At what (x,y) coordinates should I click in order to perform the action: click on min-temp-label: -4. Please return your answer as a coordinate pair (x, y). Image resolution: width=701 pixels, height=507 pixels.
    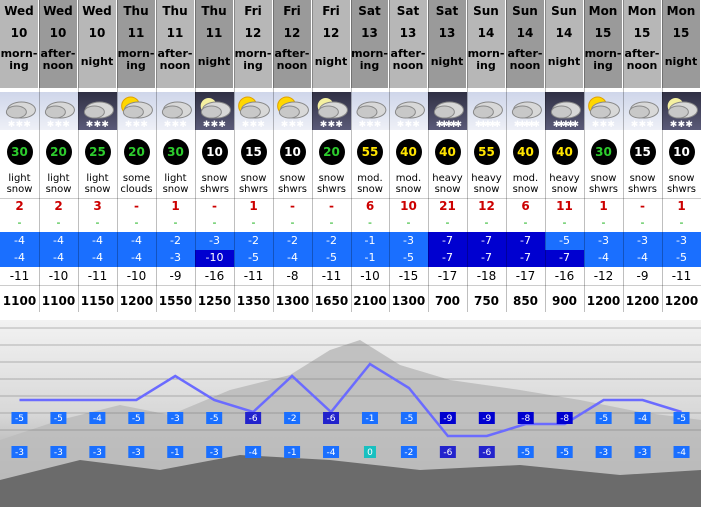
    Looking at the image, I should click on (253, 453).